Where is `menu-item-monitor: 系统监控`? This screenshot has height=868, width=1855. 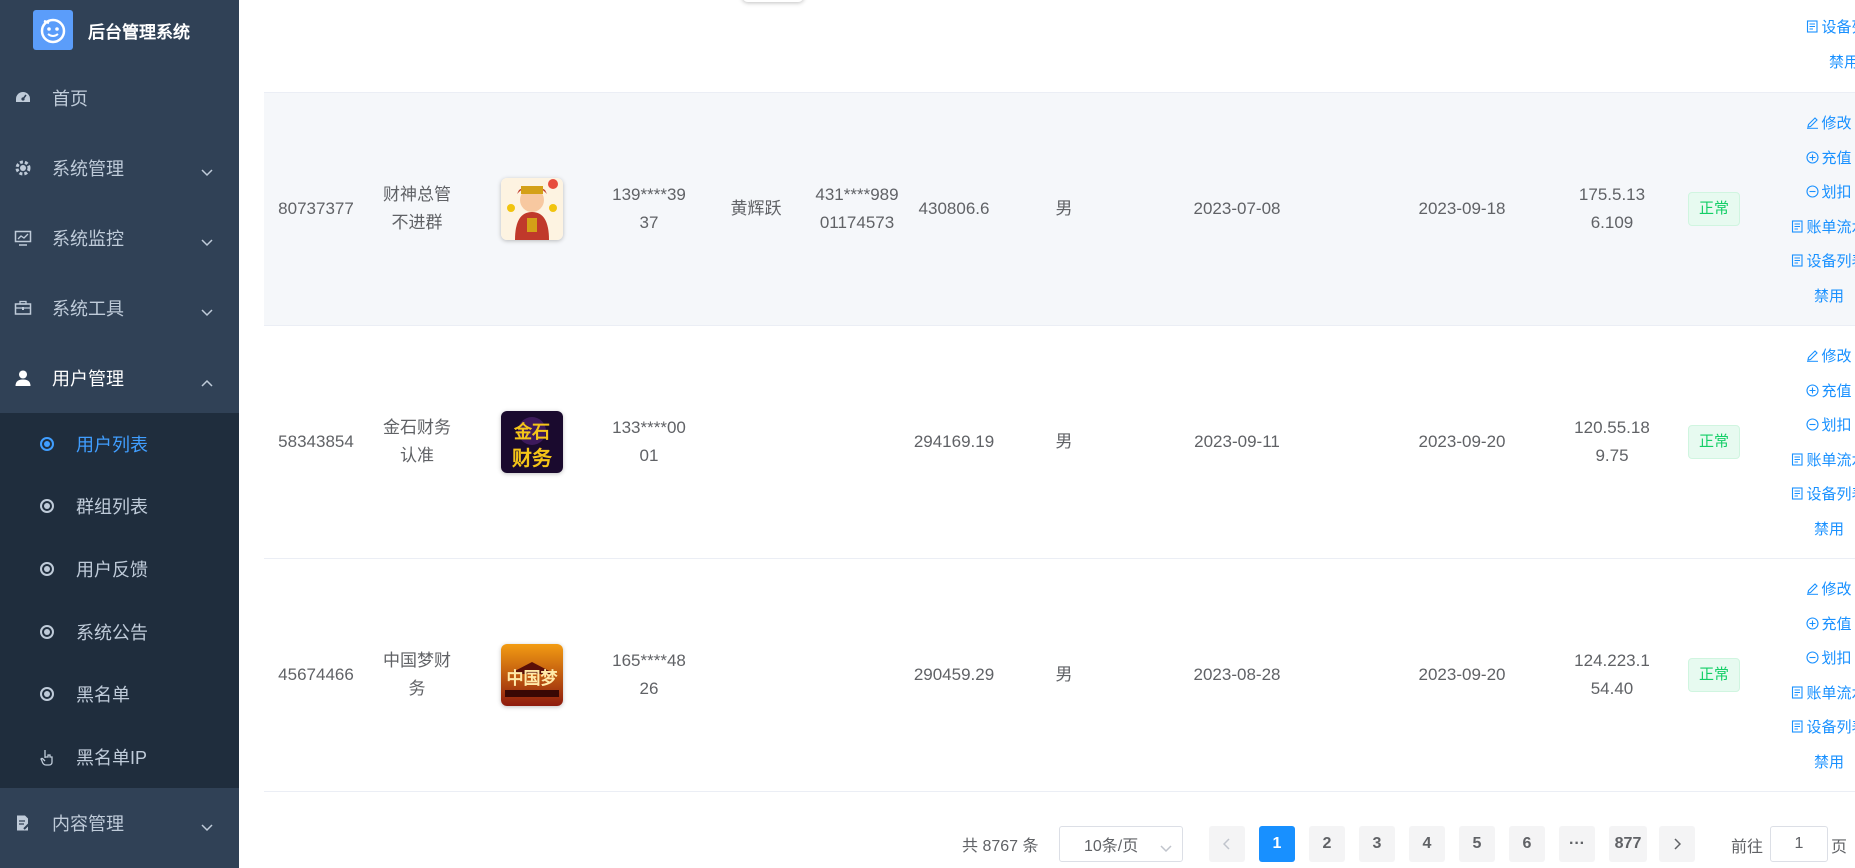 menu-item-monitor: 系统监控 is located at coordinates (119, 238).